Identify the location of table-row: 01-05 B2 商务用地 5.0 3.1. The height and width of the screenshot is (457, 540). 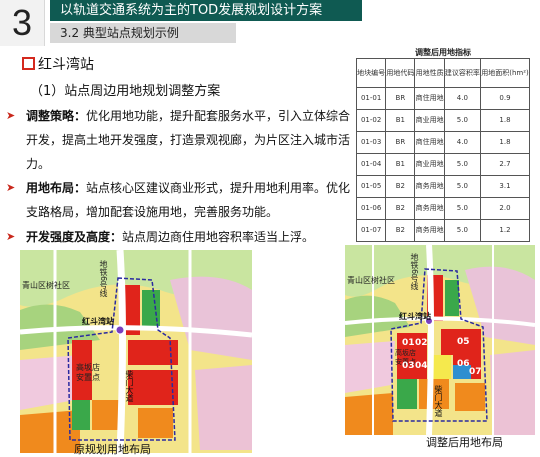
(442, 186).